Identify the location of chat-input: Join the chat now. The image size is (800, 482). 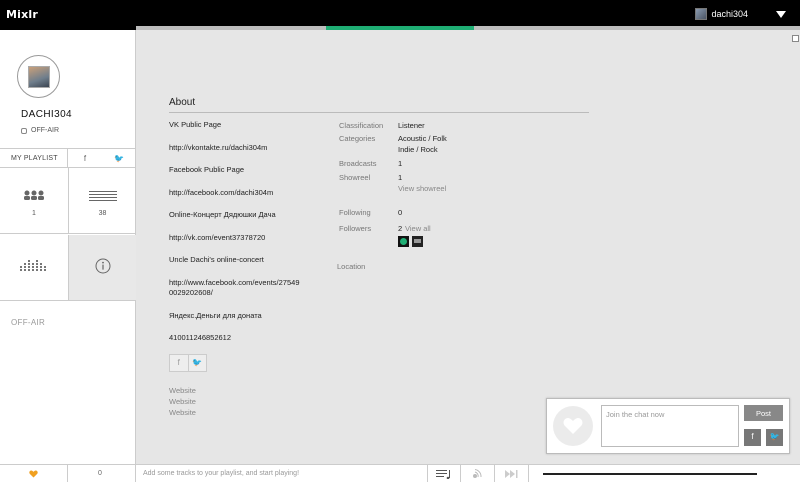
(670, 426).